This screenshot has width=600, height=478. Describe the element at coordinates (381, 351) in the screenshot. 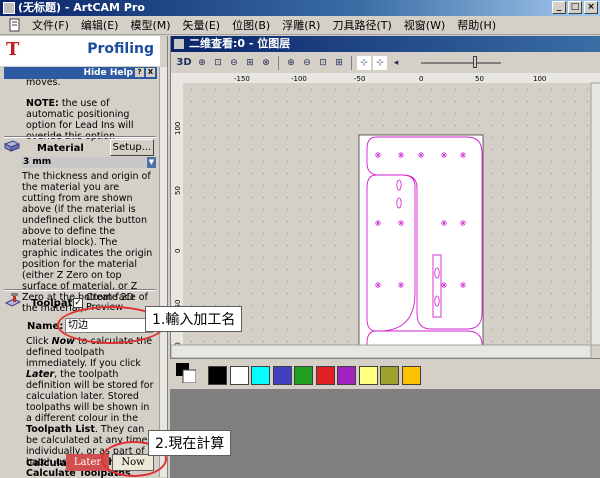

I see `horizontal-scrollbar` at that location.